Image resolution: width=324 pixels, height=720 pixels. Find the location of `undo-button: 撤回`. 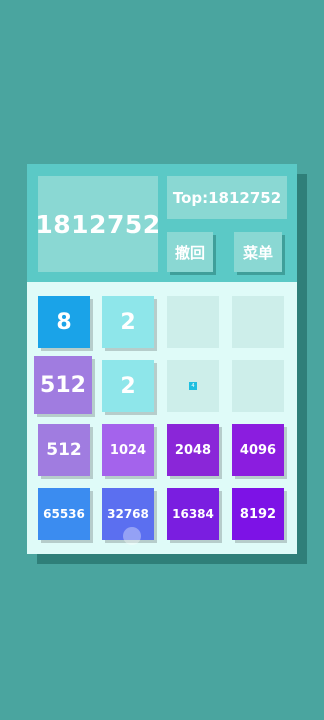

undo-button: 撤回 is located at coordinates (190, 252).